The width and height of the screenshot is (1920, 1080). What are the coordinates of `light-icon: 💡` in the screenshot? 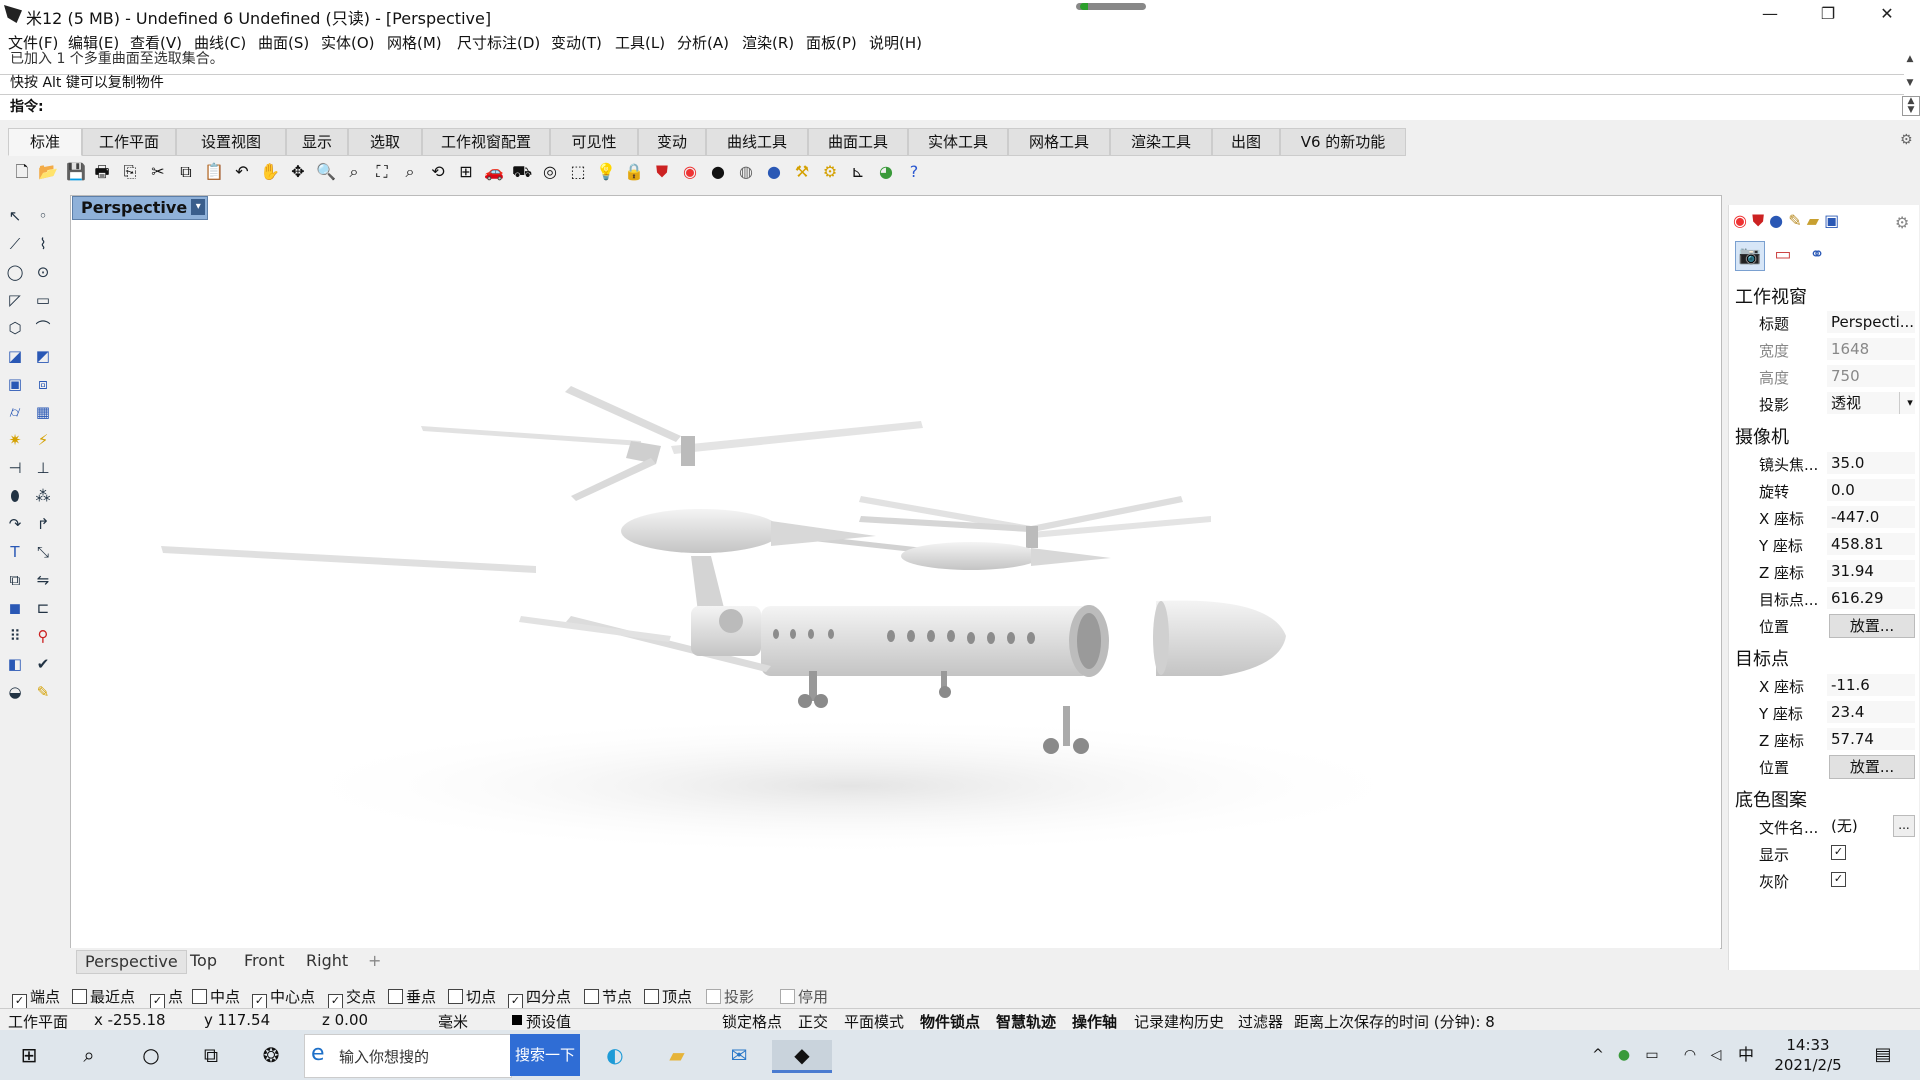 It's located at (606, 172).